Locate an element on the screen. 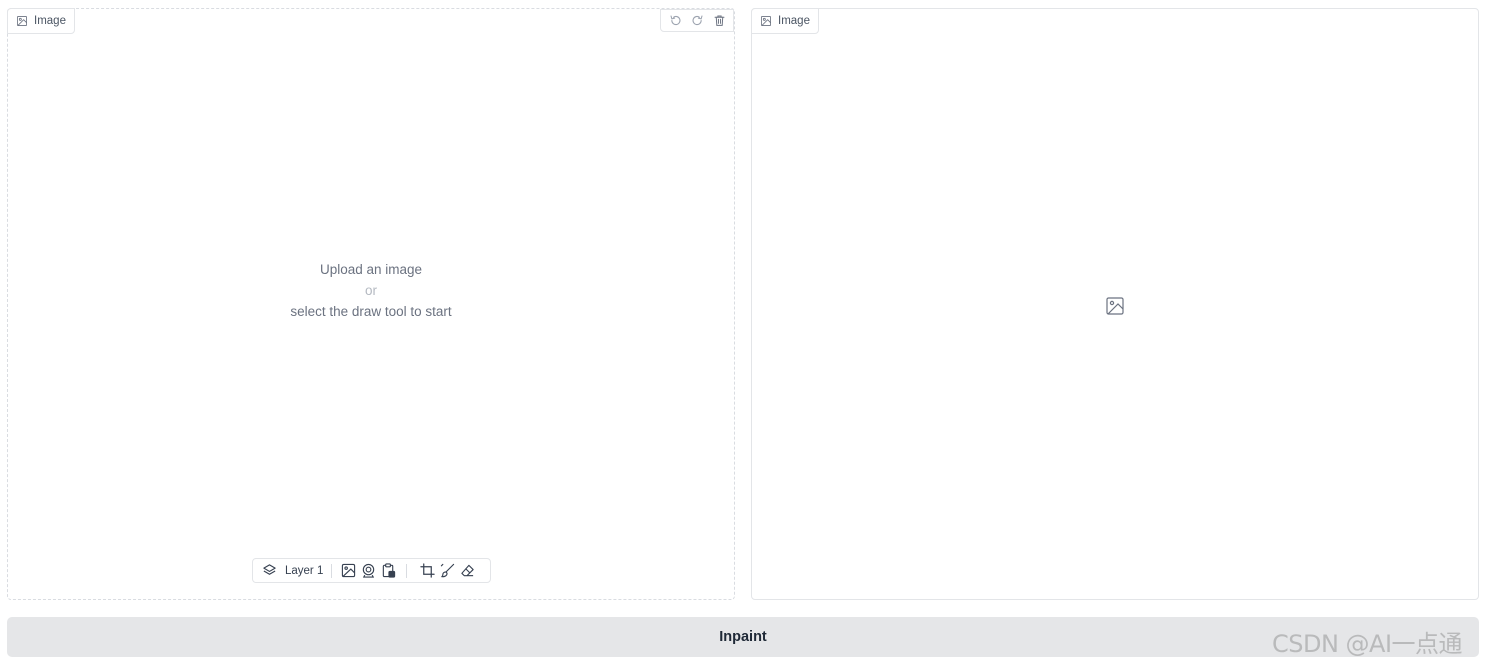 The image size is (1492, 668). undo-icon is located at coordinates (675, 20).